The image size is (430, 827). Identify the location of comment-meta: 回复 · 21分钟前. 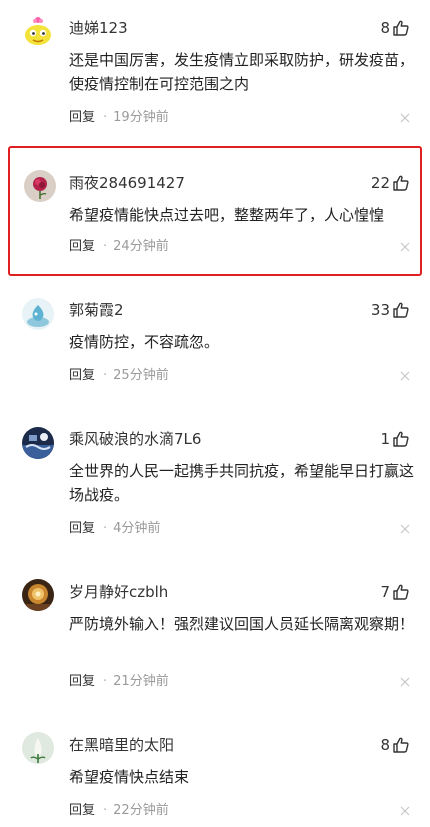
(119, 682).